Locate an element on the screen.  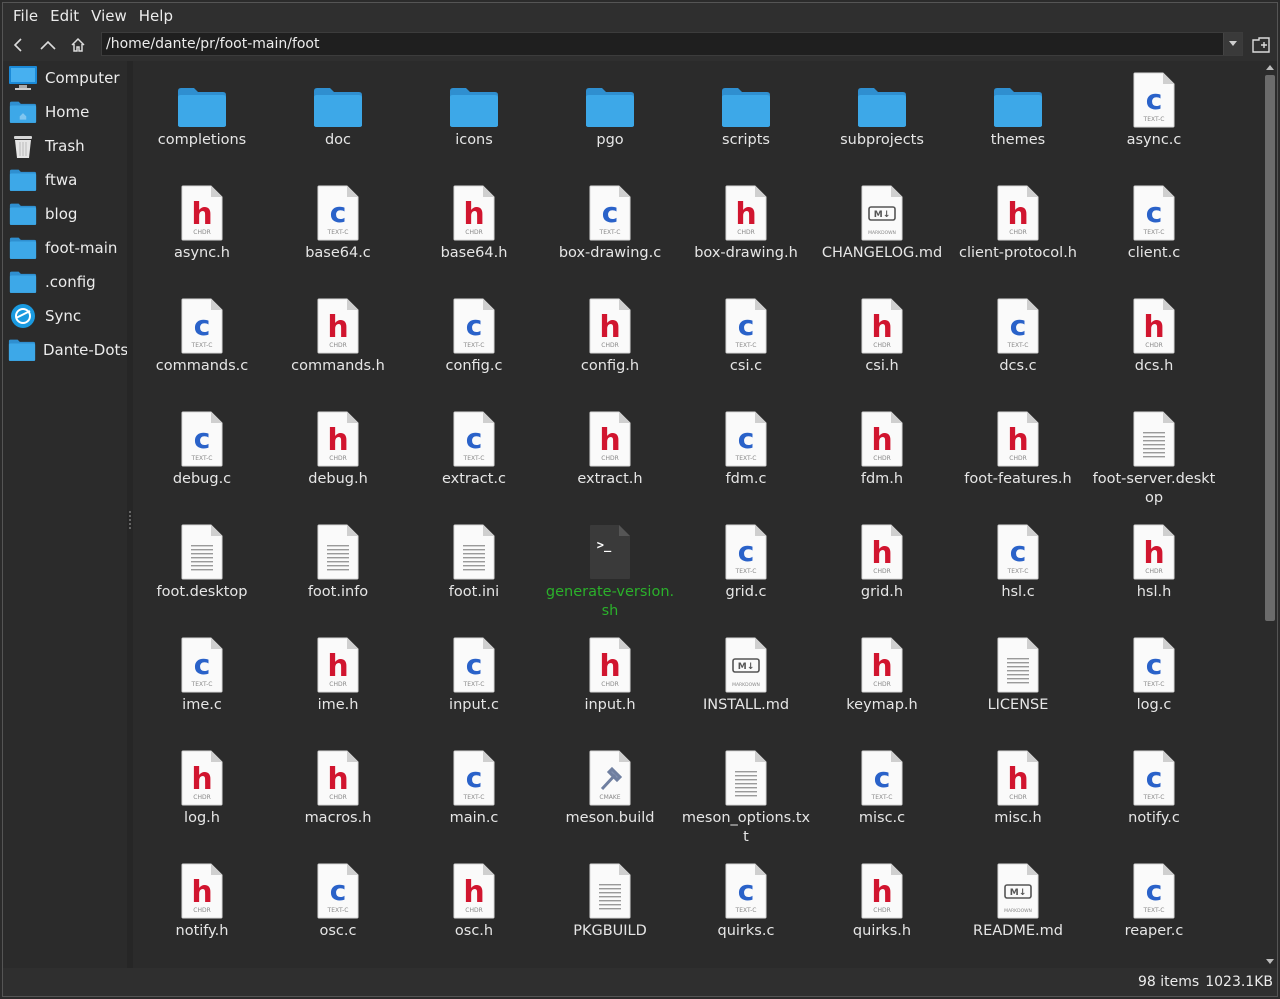
file-item: h CHDR grid.h is located at coordinates (882, 575).